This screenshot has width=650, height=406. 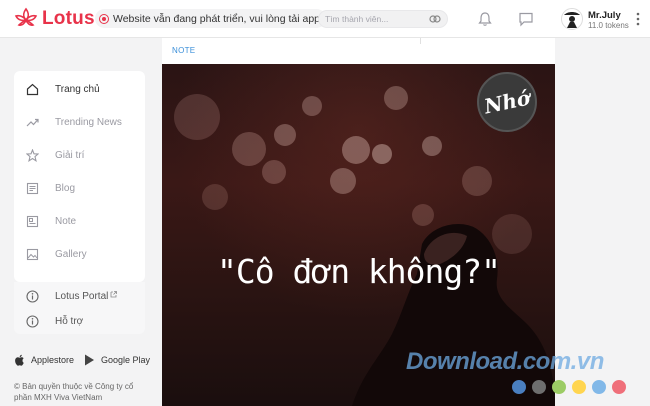 What do you see at coordinates (68, 18) in the screenshot?
I see `logo-text: Lotus` at bounding box center [68, 18].